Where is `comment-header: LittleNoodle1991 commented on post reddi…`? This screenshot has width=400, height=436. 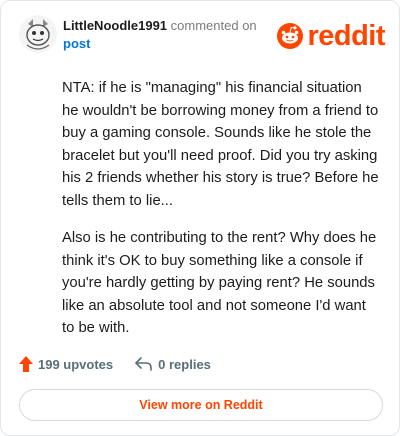 comment-header: LittleNoodle1991 commented on post reddi… is located at coordinates (202, 35).